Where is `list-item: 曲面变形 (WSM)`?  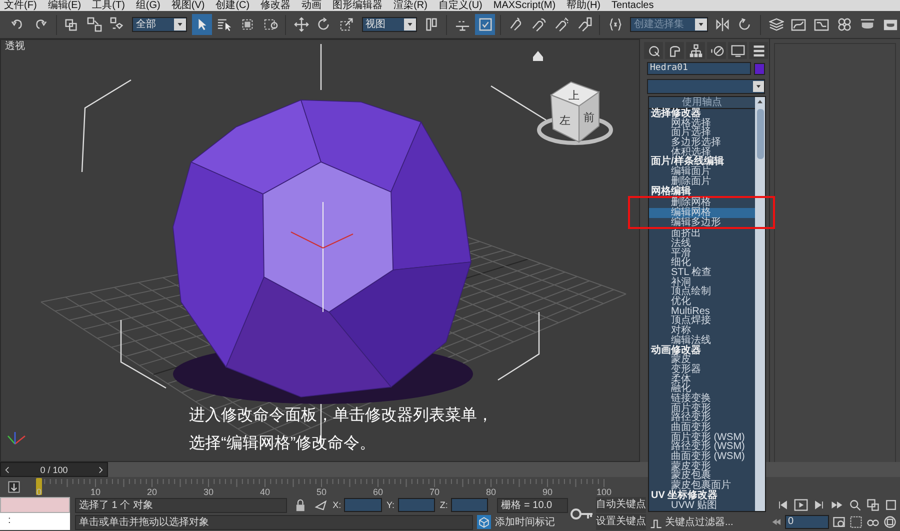 list-item: 曲面变形 (WSM) is located at coordinates (702, 457).